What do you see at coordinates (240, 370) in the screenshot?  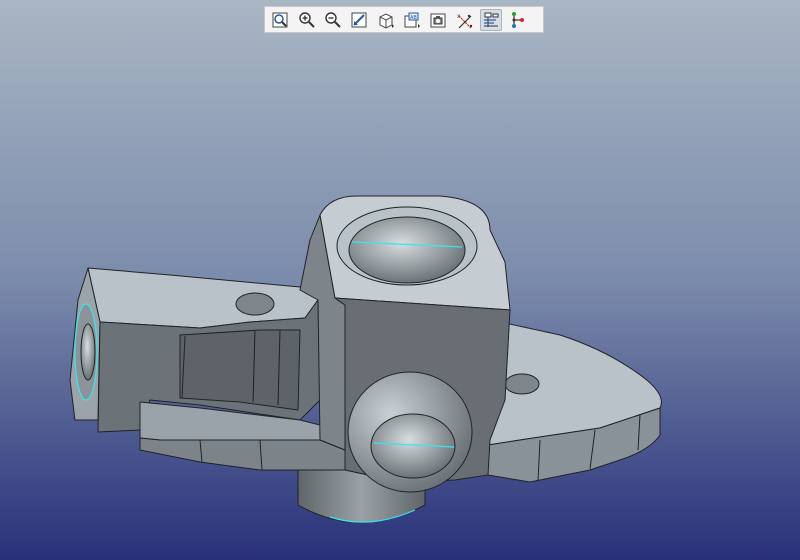 I see `left-arm-slot` at bounding box center [240, 370].